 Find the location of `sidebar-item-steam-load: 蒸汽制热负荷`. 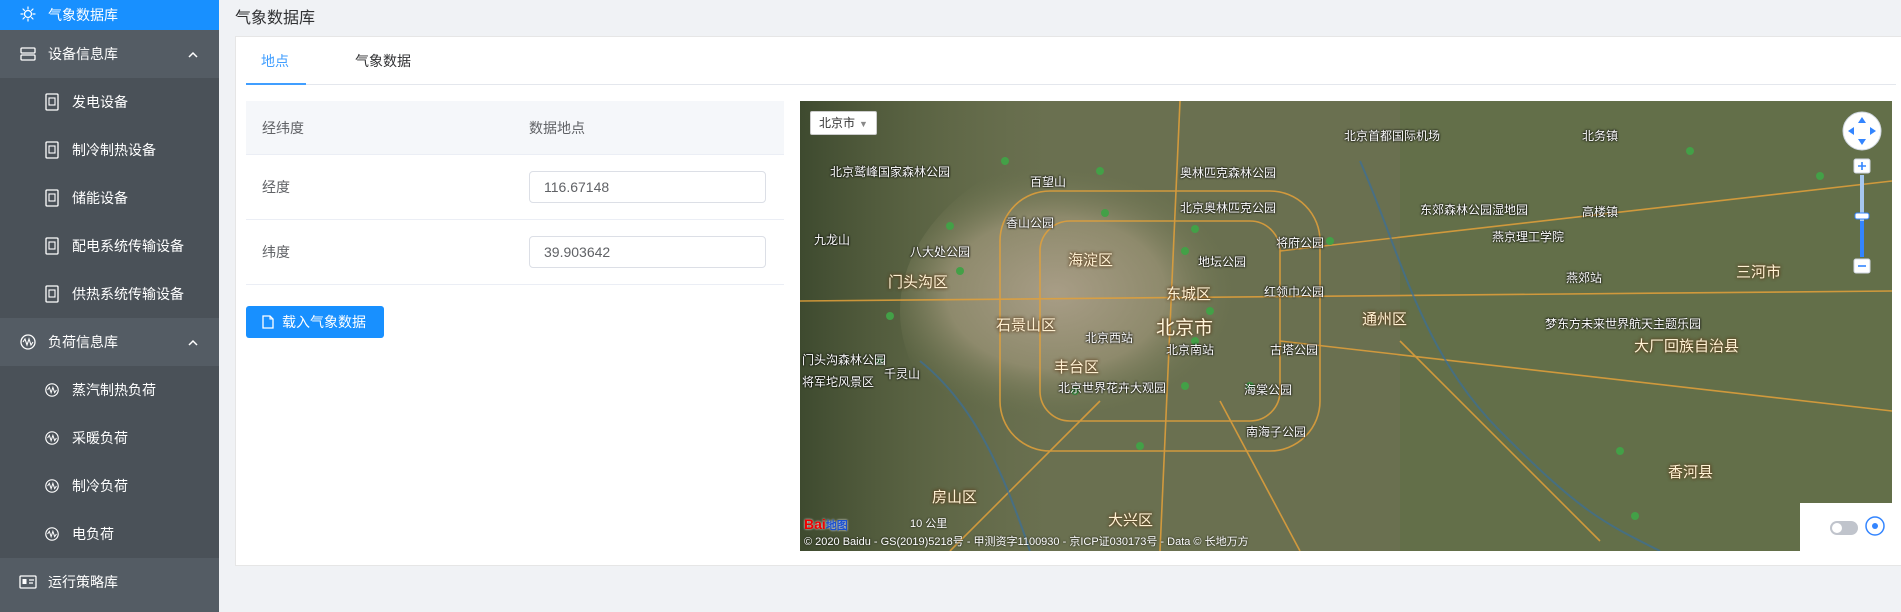

sidebar-item-steam-load: 蒸汽制热负荷 is located at coordinates (109, 390).